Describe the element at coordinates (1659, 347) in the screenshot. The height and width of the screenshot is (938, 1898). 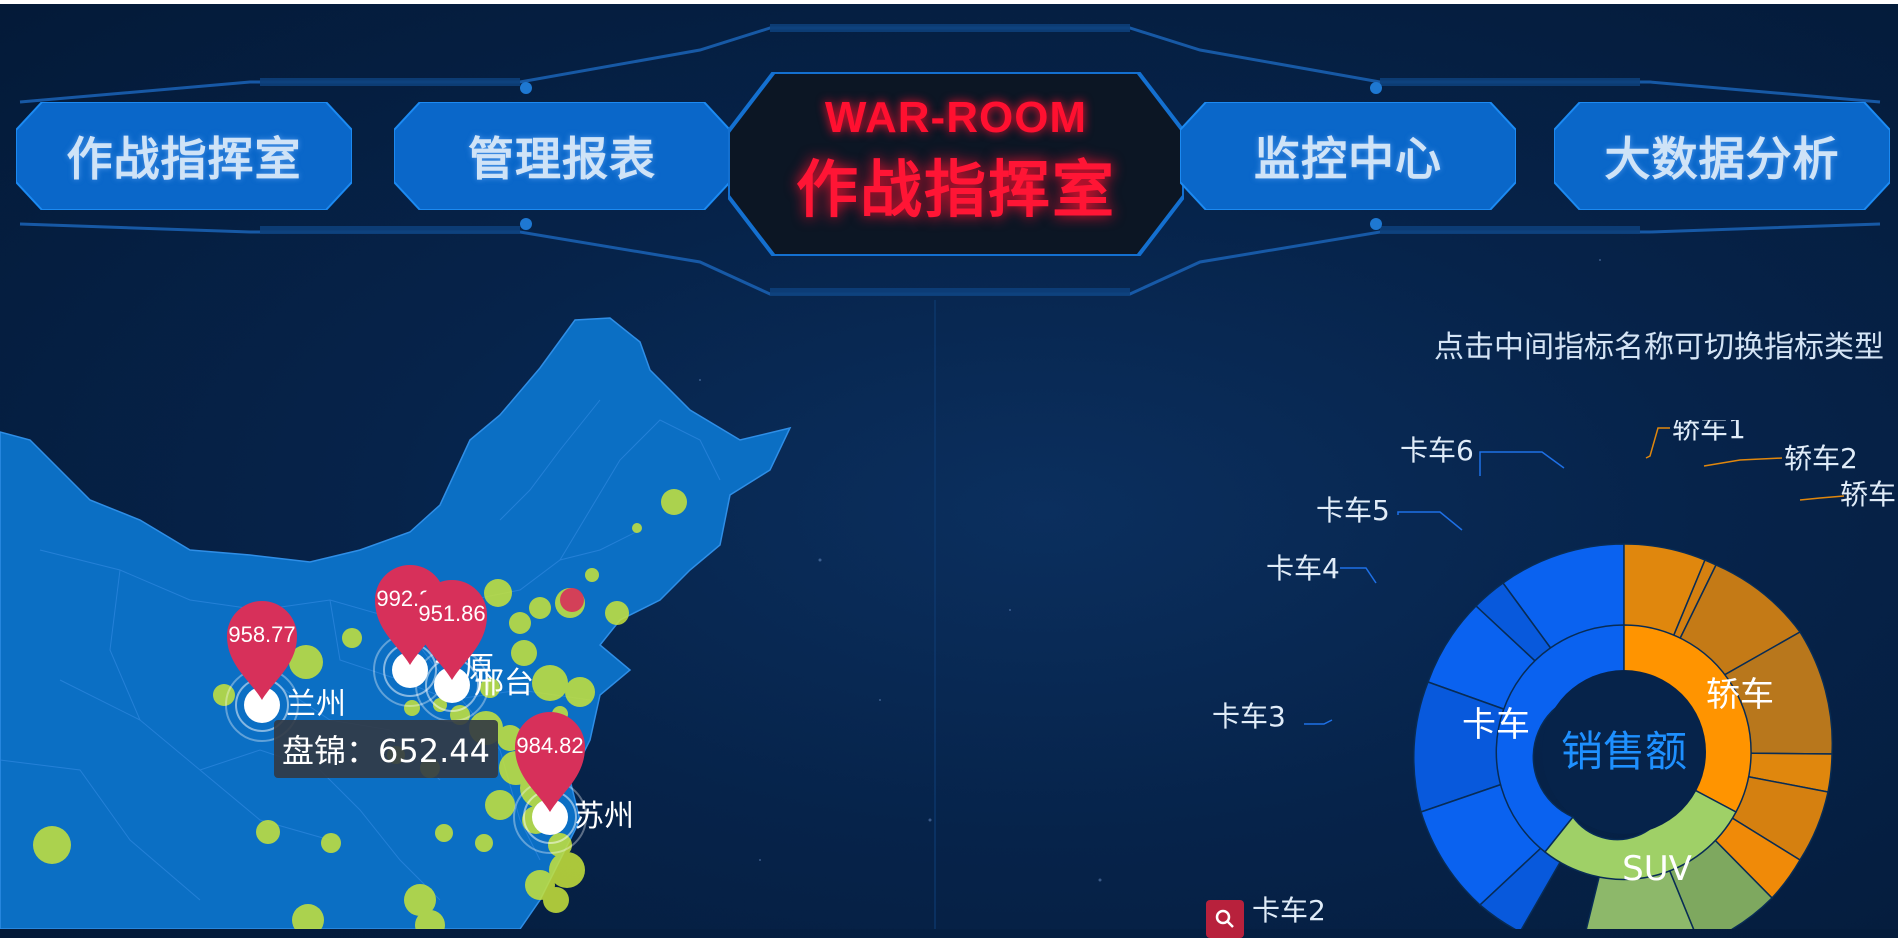
I see `switch-hint: 点击中间指标名称可切换指标类型` at that location.